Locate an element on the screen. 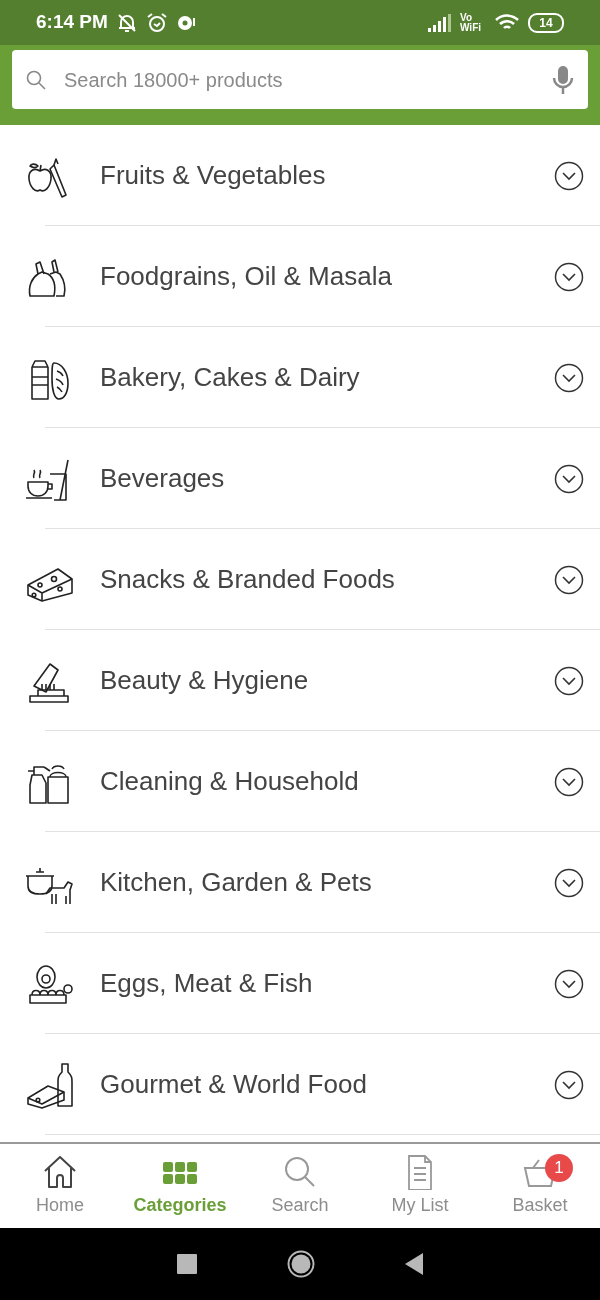  back-icon is located at coordinates (414, 1264).